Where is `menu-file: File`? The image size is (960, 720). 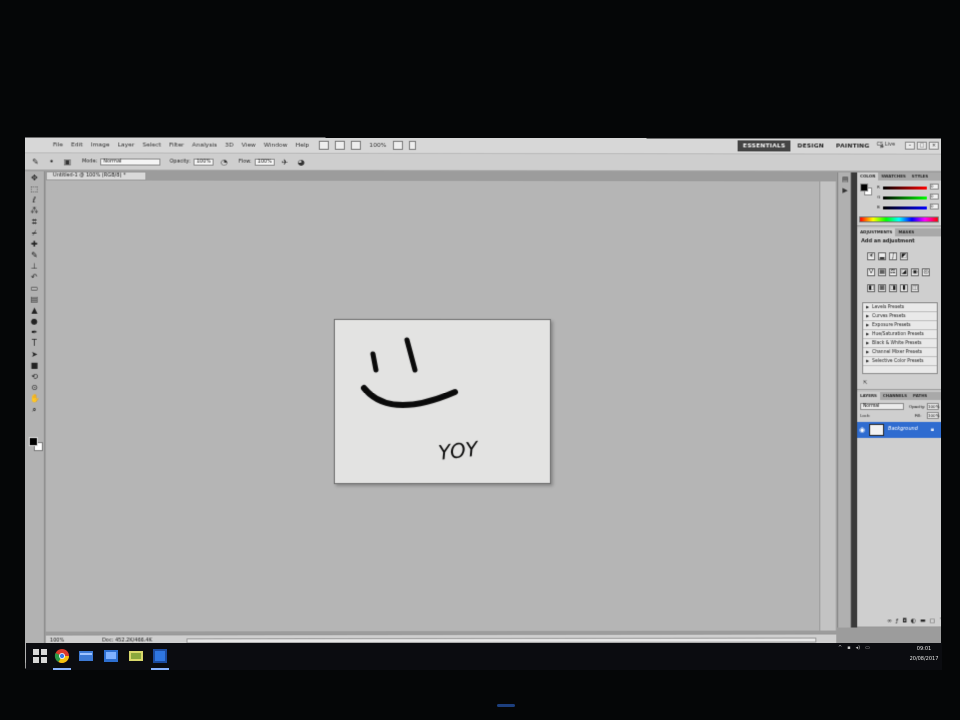 menu-file: File is located at coordinates (58, 145).